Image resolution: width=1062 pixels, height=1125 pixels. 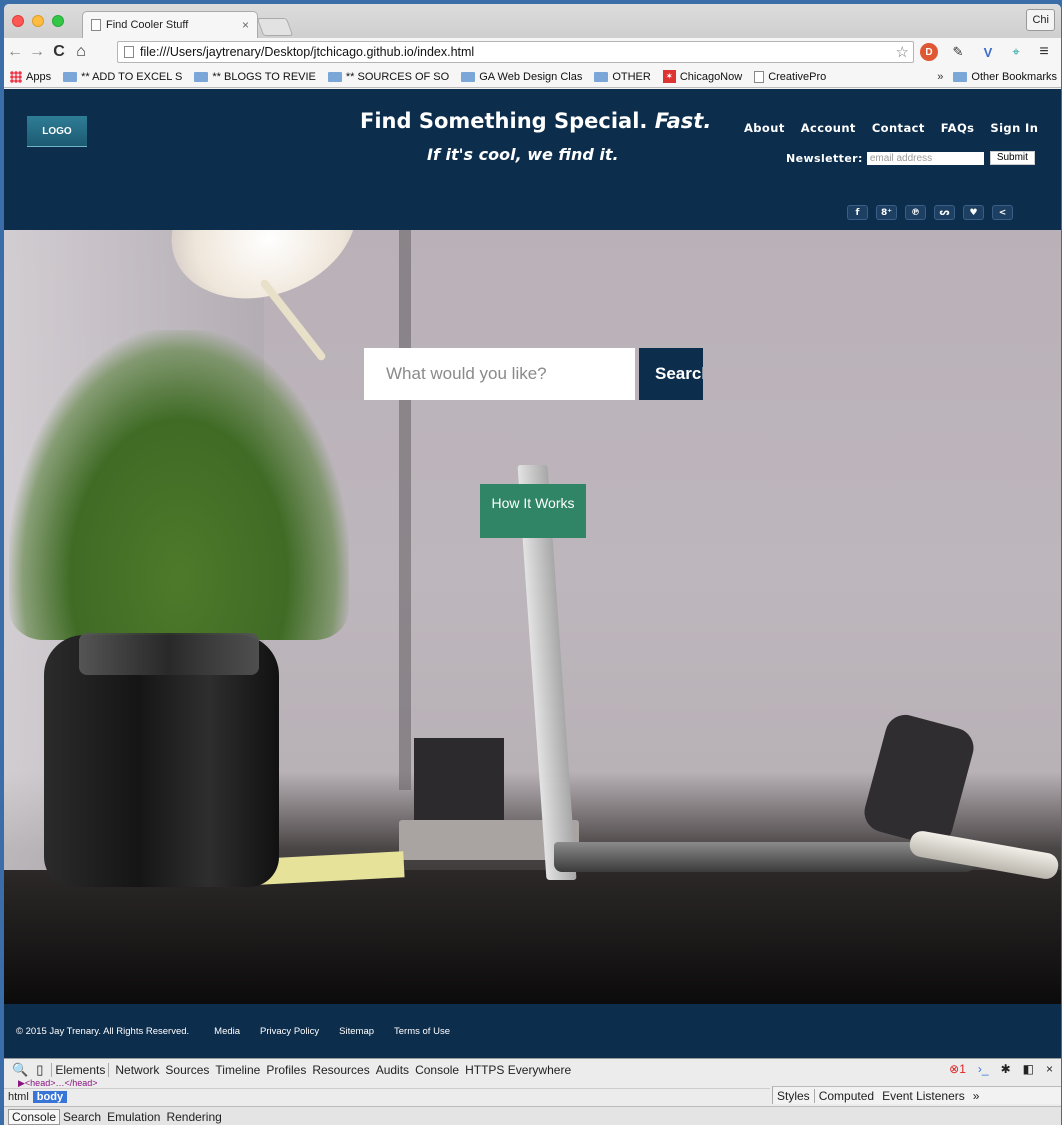 What do you see at coordinates (187, 1070) in the screenshot?
I see `devtools-tab-sources: Sources` at bounding box center [187, 1070].